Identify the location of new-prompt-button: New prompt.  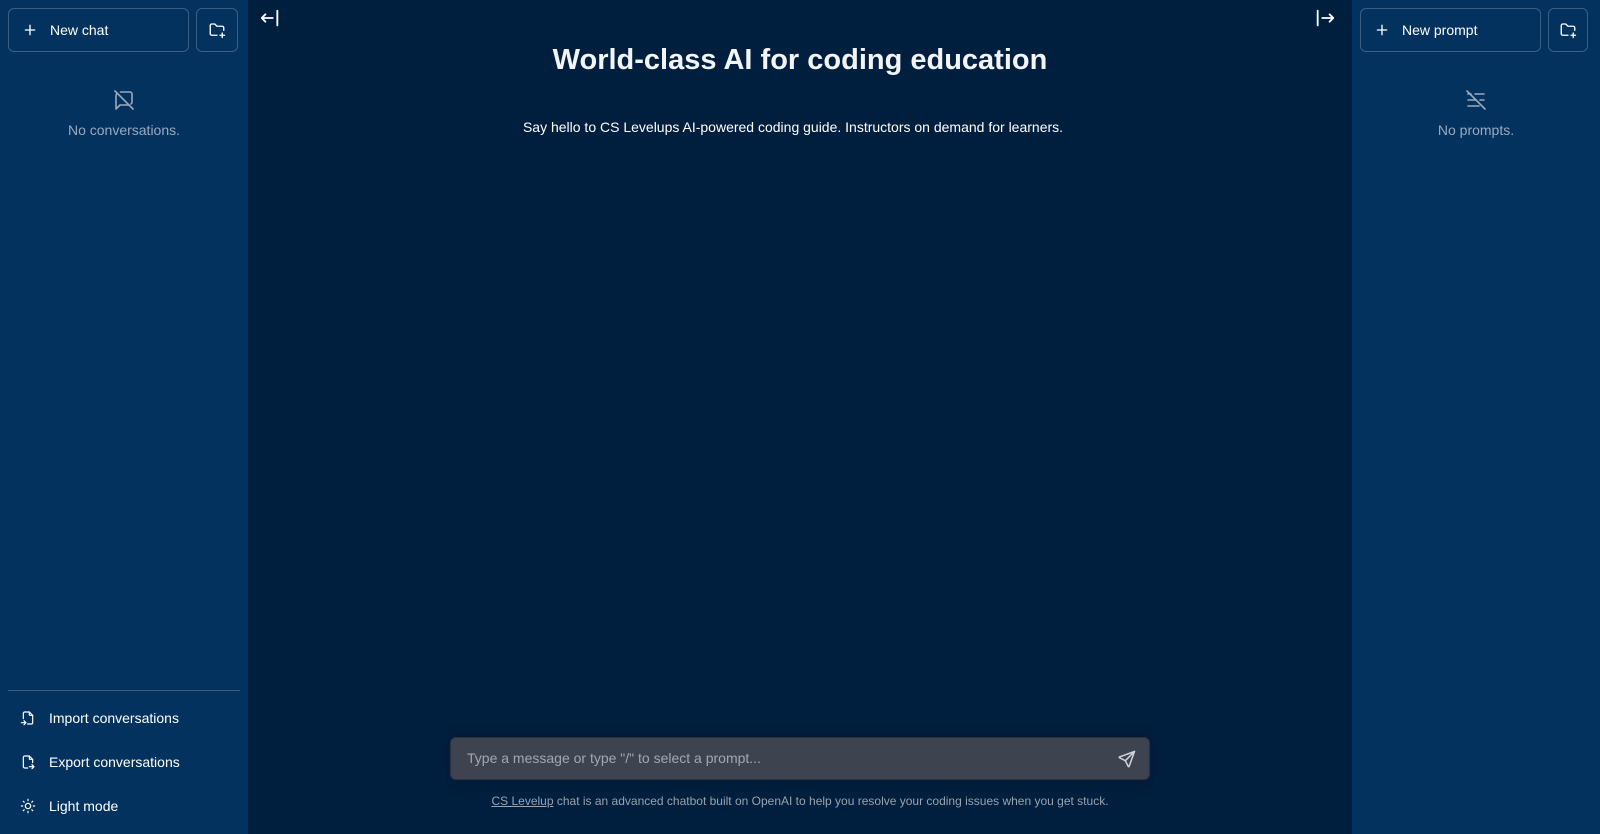
(1450, 30).